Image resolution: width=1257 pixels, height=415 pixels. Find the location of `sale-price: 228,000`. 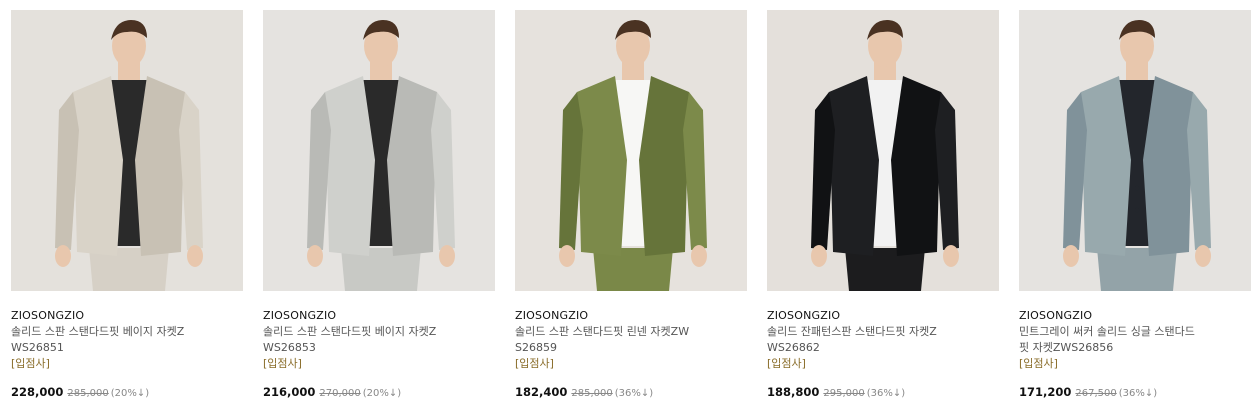

sale-price: 228,000 is located at coordinates (37, 392).